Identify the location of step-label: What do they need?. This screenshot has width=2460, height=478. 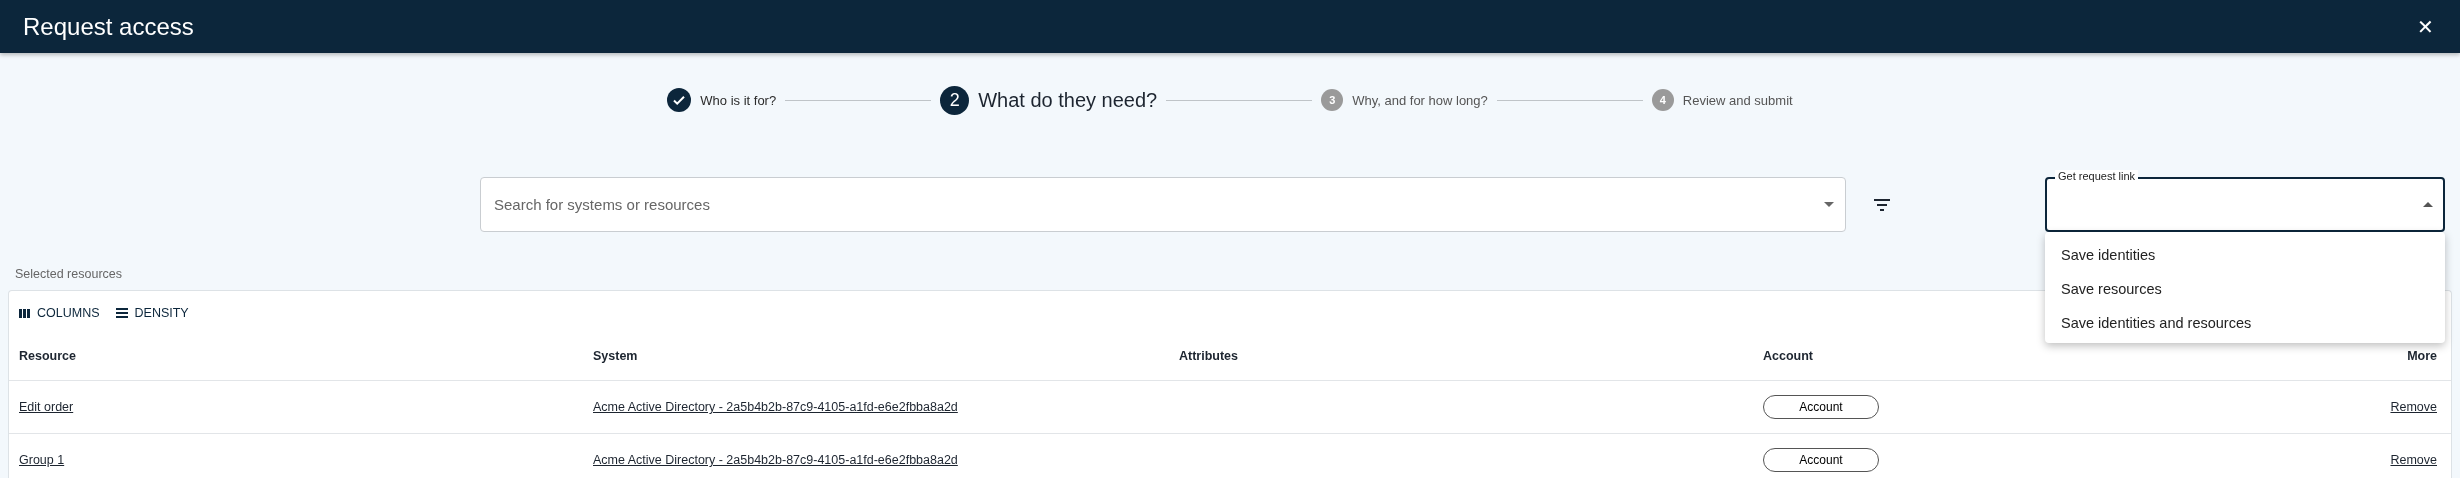
(1068, 100).